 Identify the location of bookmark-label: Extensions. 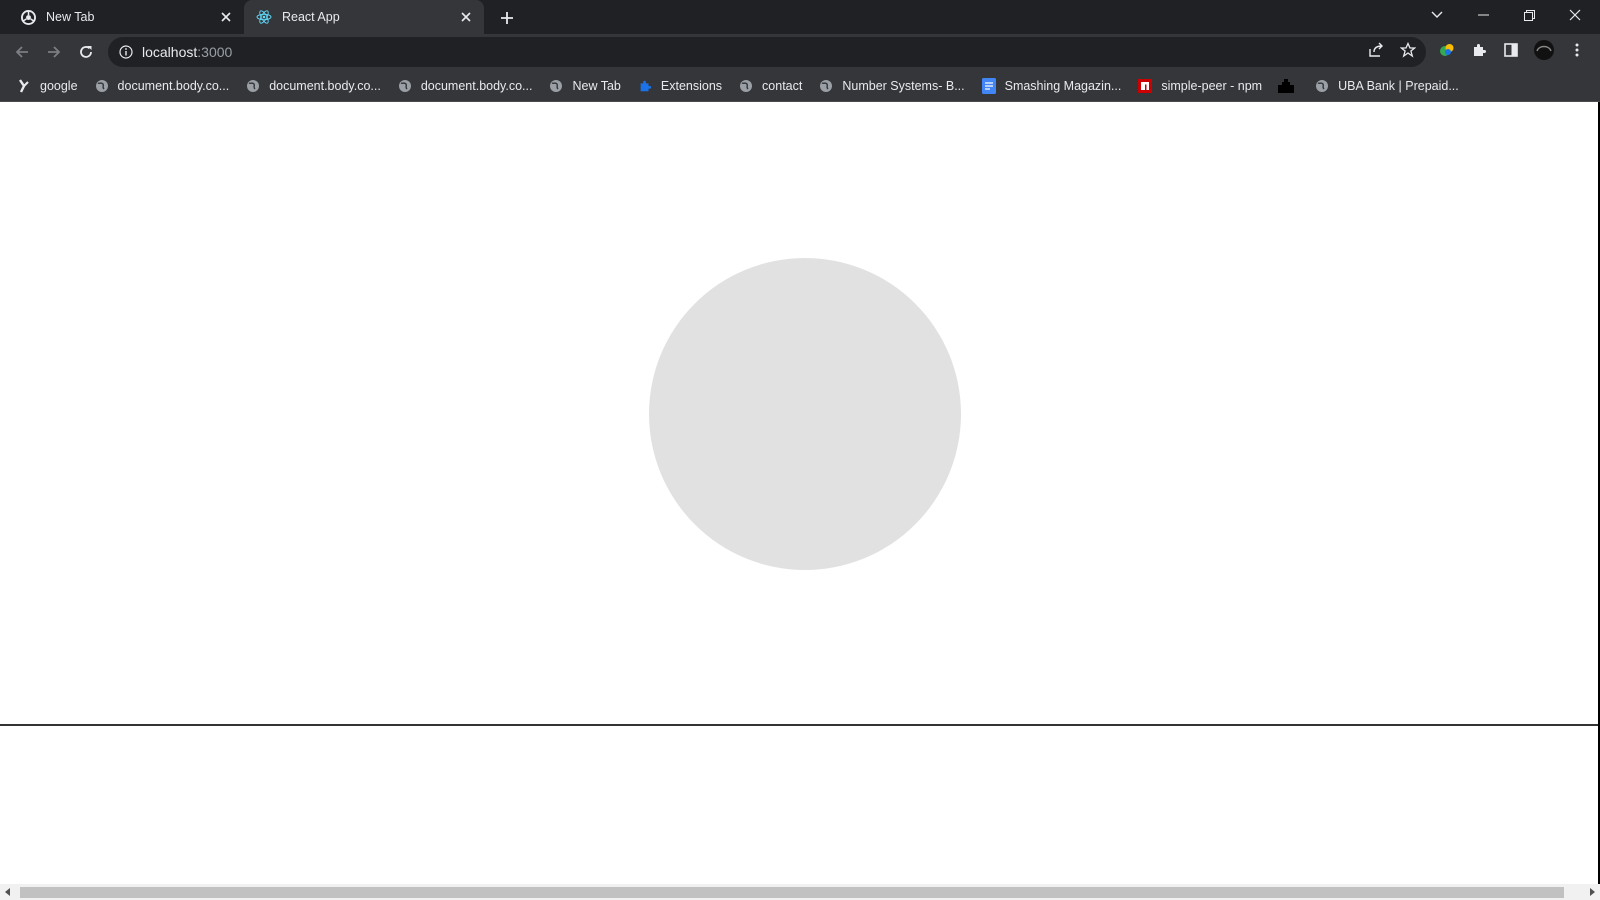
(691, 85).